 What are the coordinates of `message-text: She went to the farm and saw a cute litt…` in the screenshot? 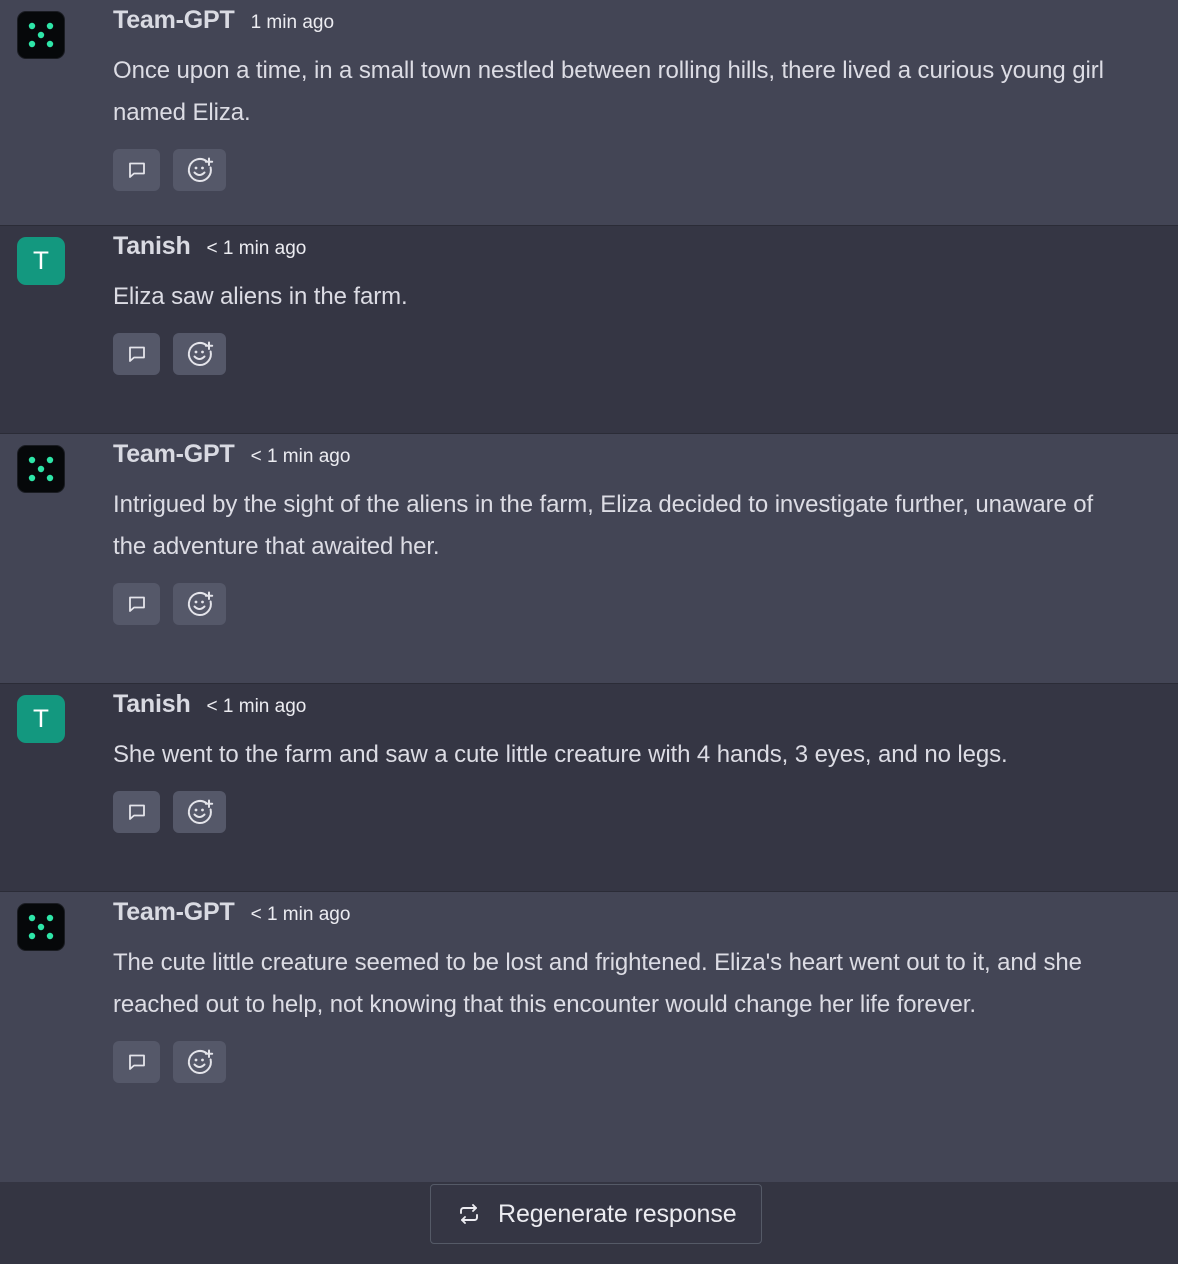 It's located at (560, 754).